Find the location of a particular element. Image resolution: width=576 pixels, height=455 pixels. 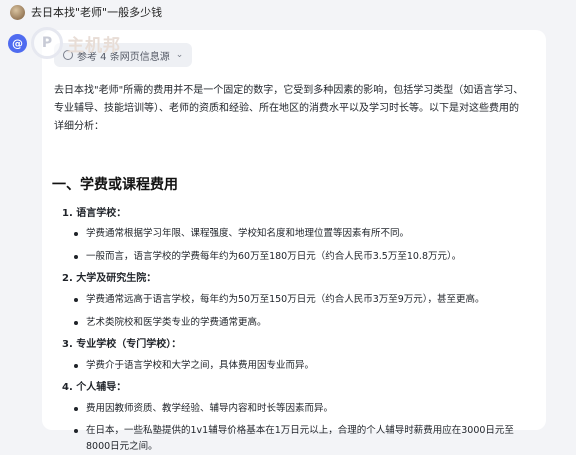

list-item-heading: 2. 大学及研究生院： is located at coordinates (109, 278).